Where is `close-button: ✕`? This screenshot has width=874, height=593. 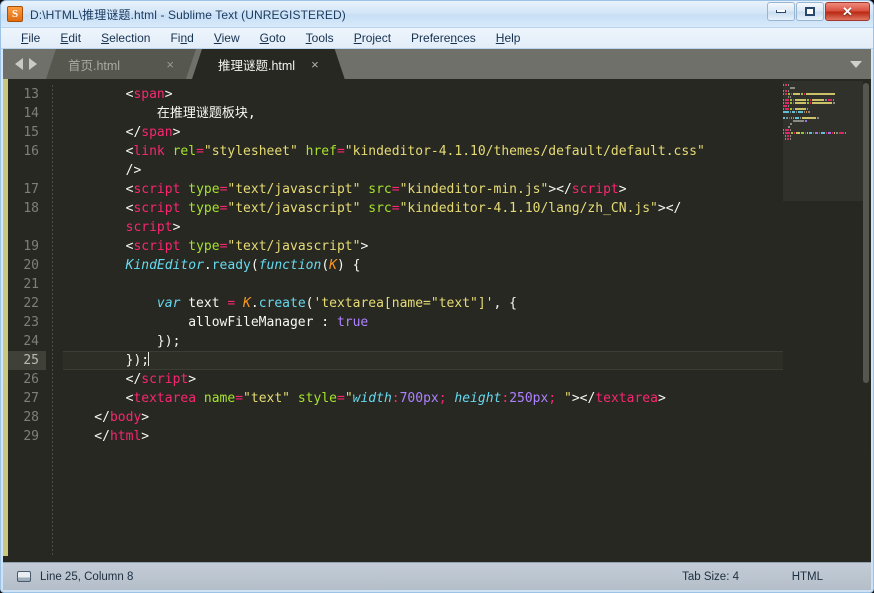 close-button: ✕ is located at coordinates (847, 11).